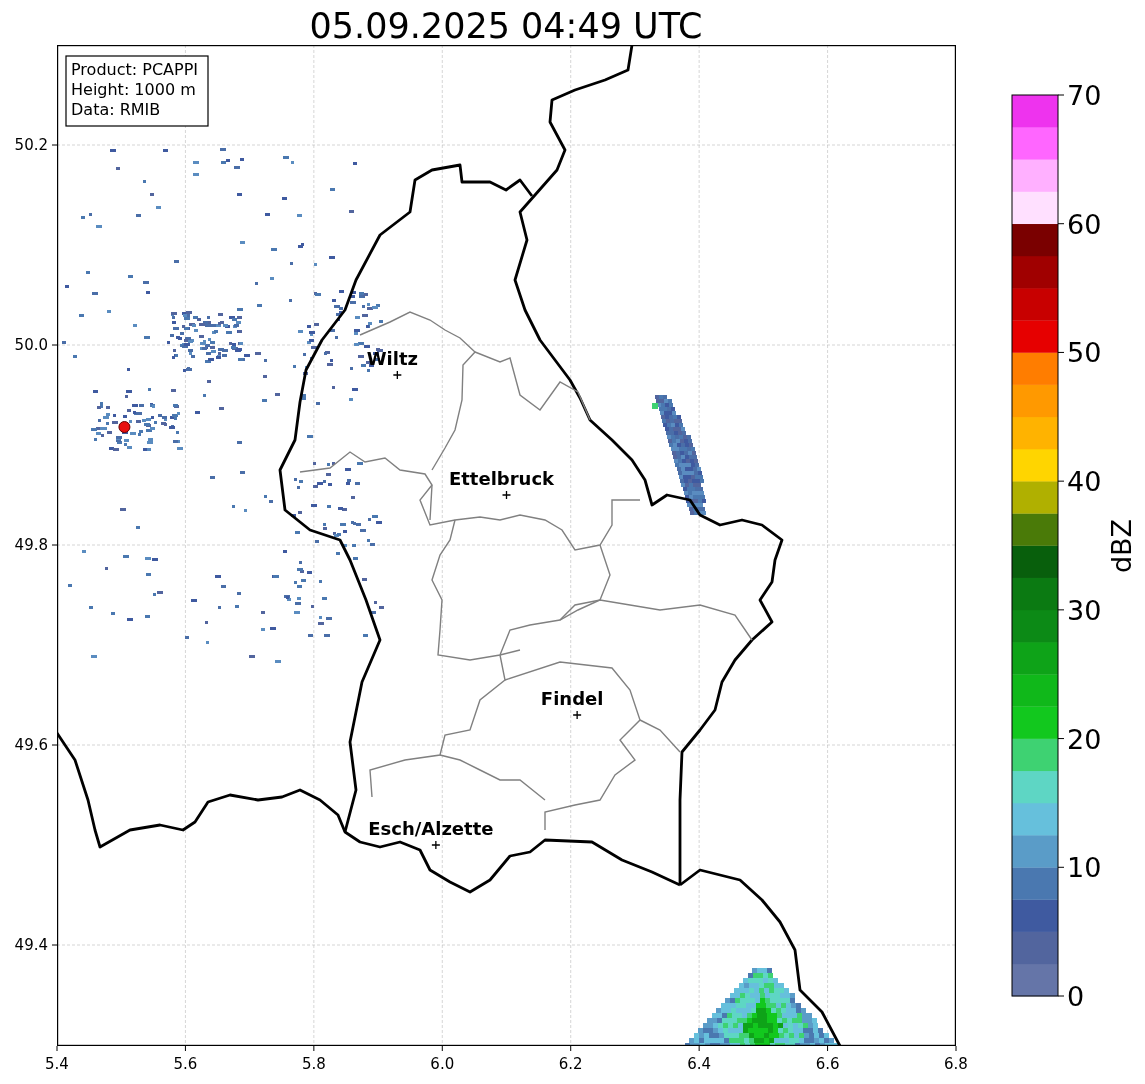  I want to click on y-tick-label: 50.2, so click(31, 145).